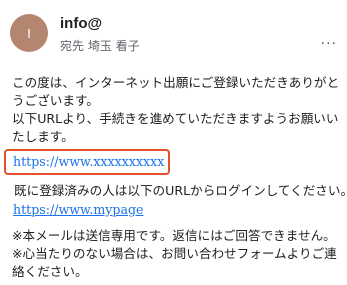 Image resolution: width=347 pixels, height=285 pixels. Describe the element at coordinates (174, 235) in the screenshot. I see `send-only-note: ※本メールは送信専用です。返信にはご回答できません。` at that location.